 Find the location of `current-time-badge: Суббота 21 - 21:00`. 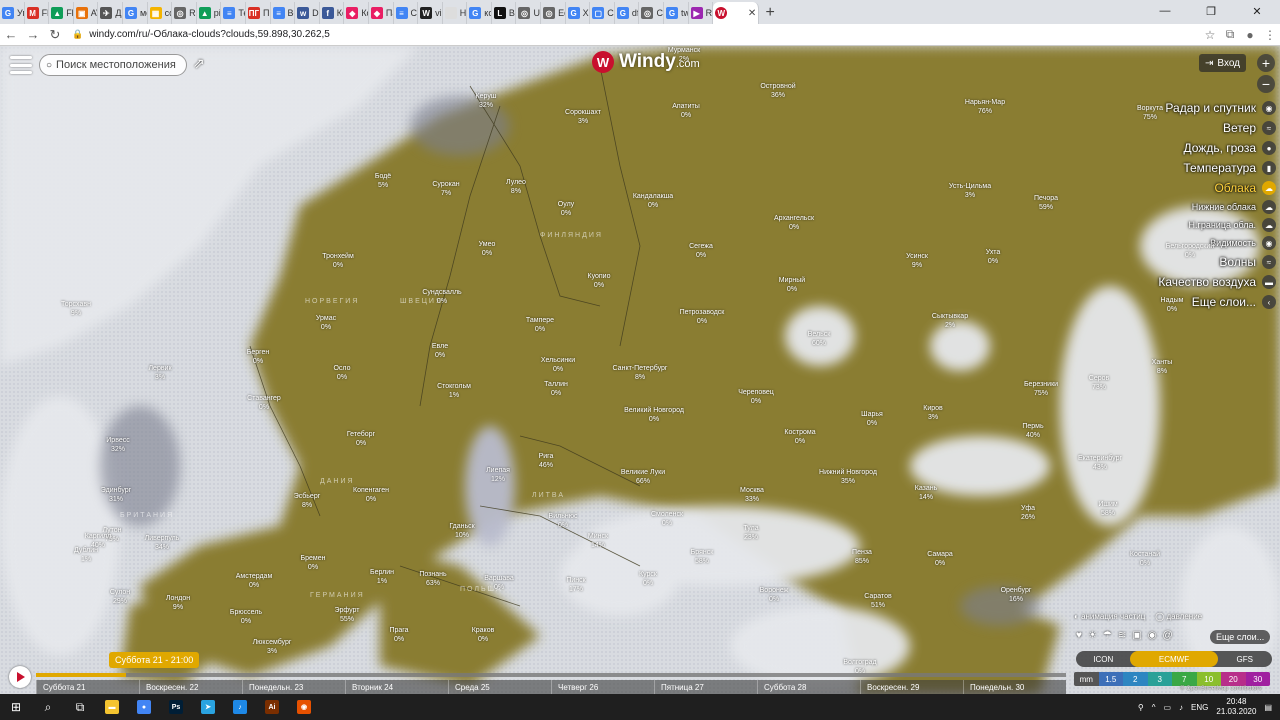

current-time-badge: Суббота 21 - 21:00 is located at coordinates (154, 660).